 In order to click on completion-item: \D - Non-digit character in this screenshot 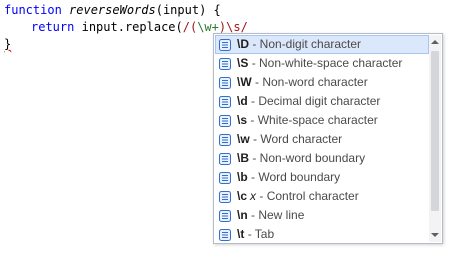, I will do `click(322, 44)`.